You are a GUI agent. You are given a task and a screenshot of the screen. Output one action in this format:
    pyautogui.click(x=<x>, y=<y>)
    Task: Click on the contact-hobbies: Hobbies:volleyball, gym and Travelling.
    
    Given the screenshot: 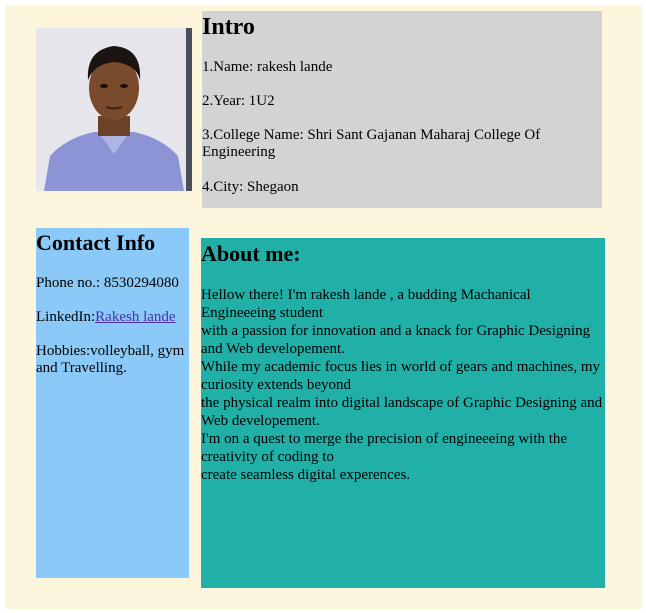 What is the action you would take?
    pyautogui.click(x=110, y=359)
    